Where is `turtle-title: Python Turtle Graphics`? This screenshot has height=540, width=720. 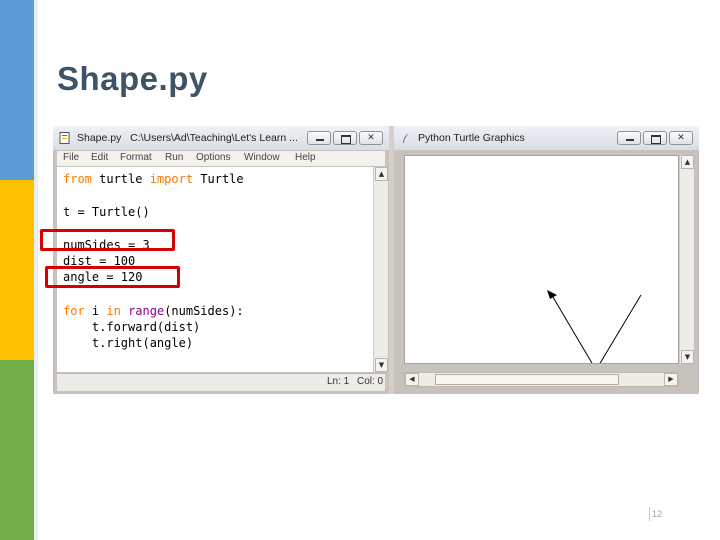
turtle-title: Python Turtle Graphics is located at coordinates (471, 138).